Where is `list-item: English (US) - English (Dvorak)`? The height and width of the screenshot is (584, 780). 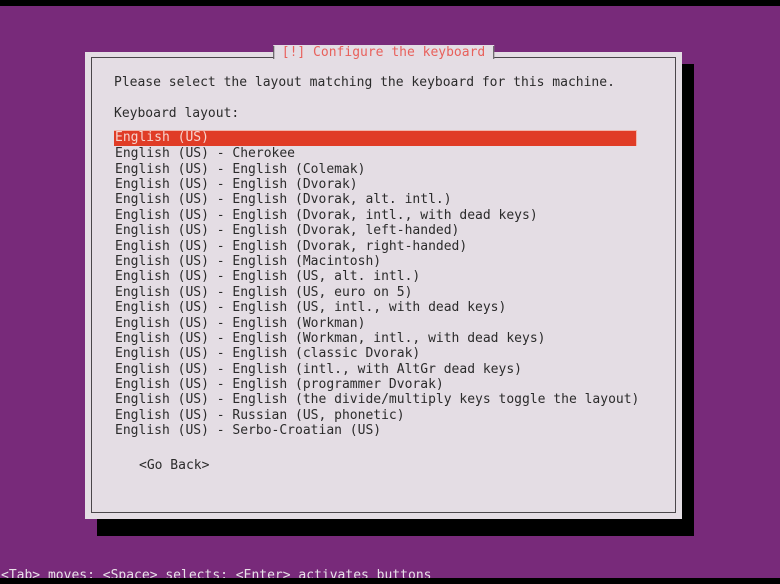
list-item: English (US) - English (Dvorak) is located at coordinates (375, 184).